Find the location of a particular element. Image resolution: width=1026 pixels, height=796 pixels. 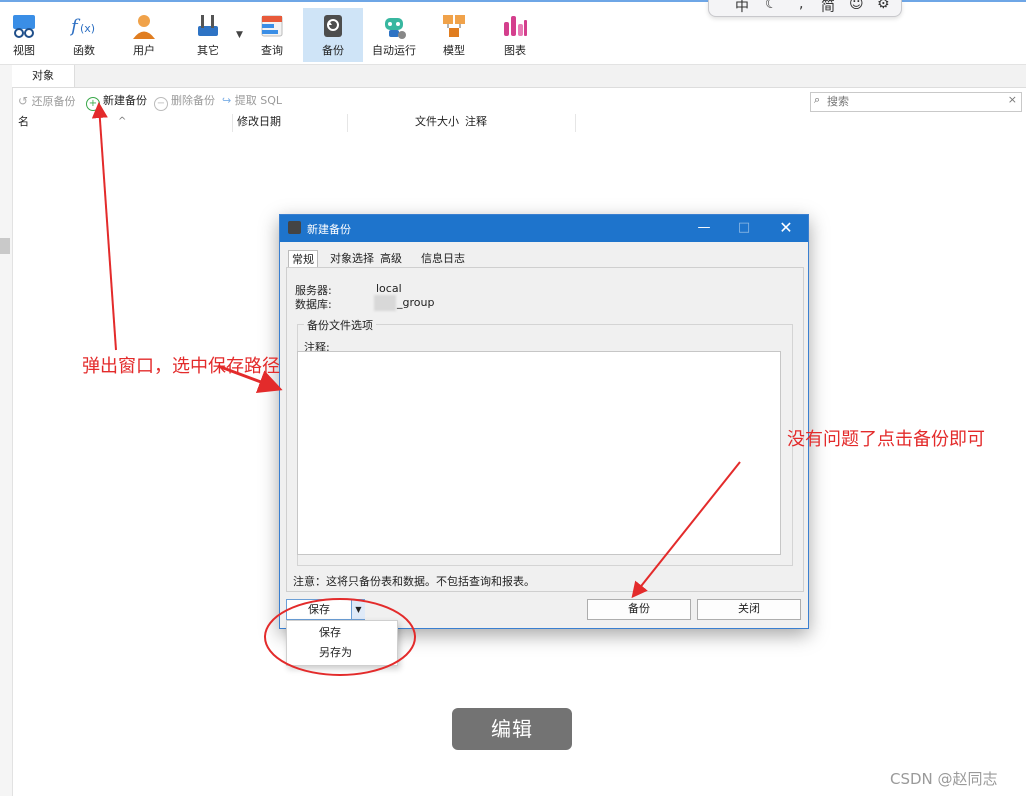

search-input is located at coordinates (912, 101).